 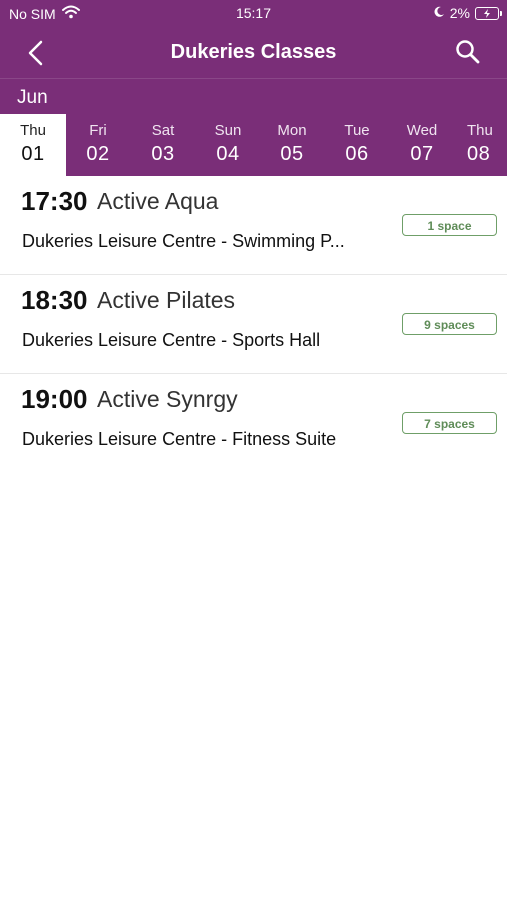 What do you see at coordinates (171, 340) in the screenshot?
I see `class-venue: Dukeries Leisure Centre - Sports Hall` at bounding box center [171, 340].